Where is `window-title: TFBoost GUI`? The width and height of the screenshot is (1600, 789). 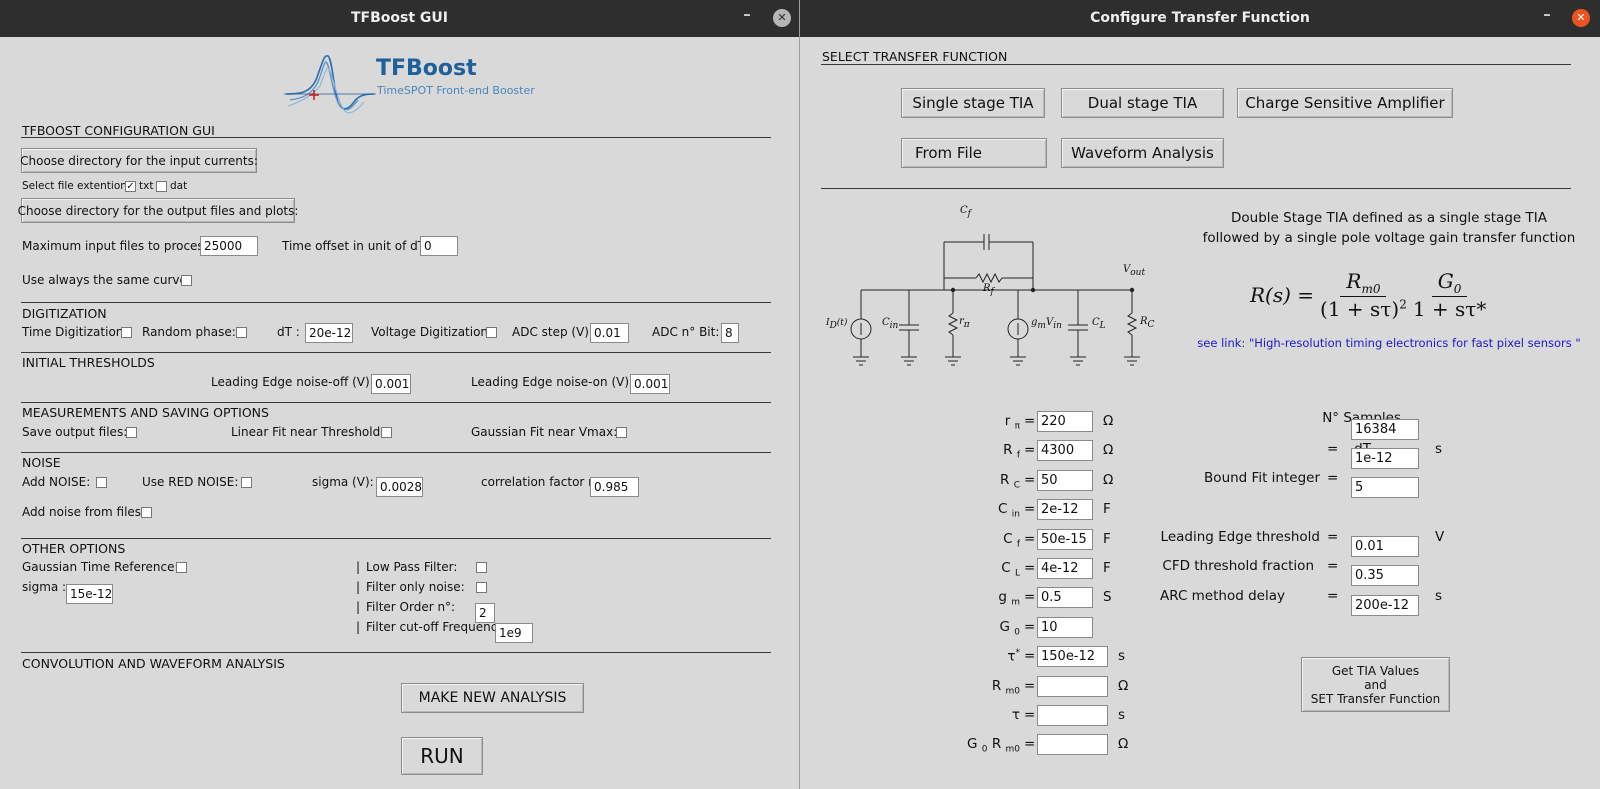 window-title: TFBoost GUI is located at coordinates (399, 18).